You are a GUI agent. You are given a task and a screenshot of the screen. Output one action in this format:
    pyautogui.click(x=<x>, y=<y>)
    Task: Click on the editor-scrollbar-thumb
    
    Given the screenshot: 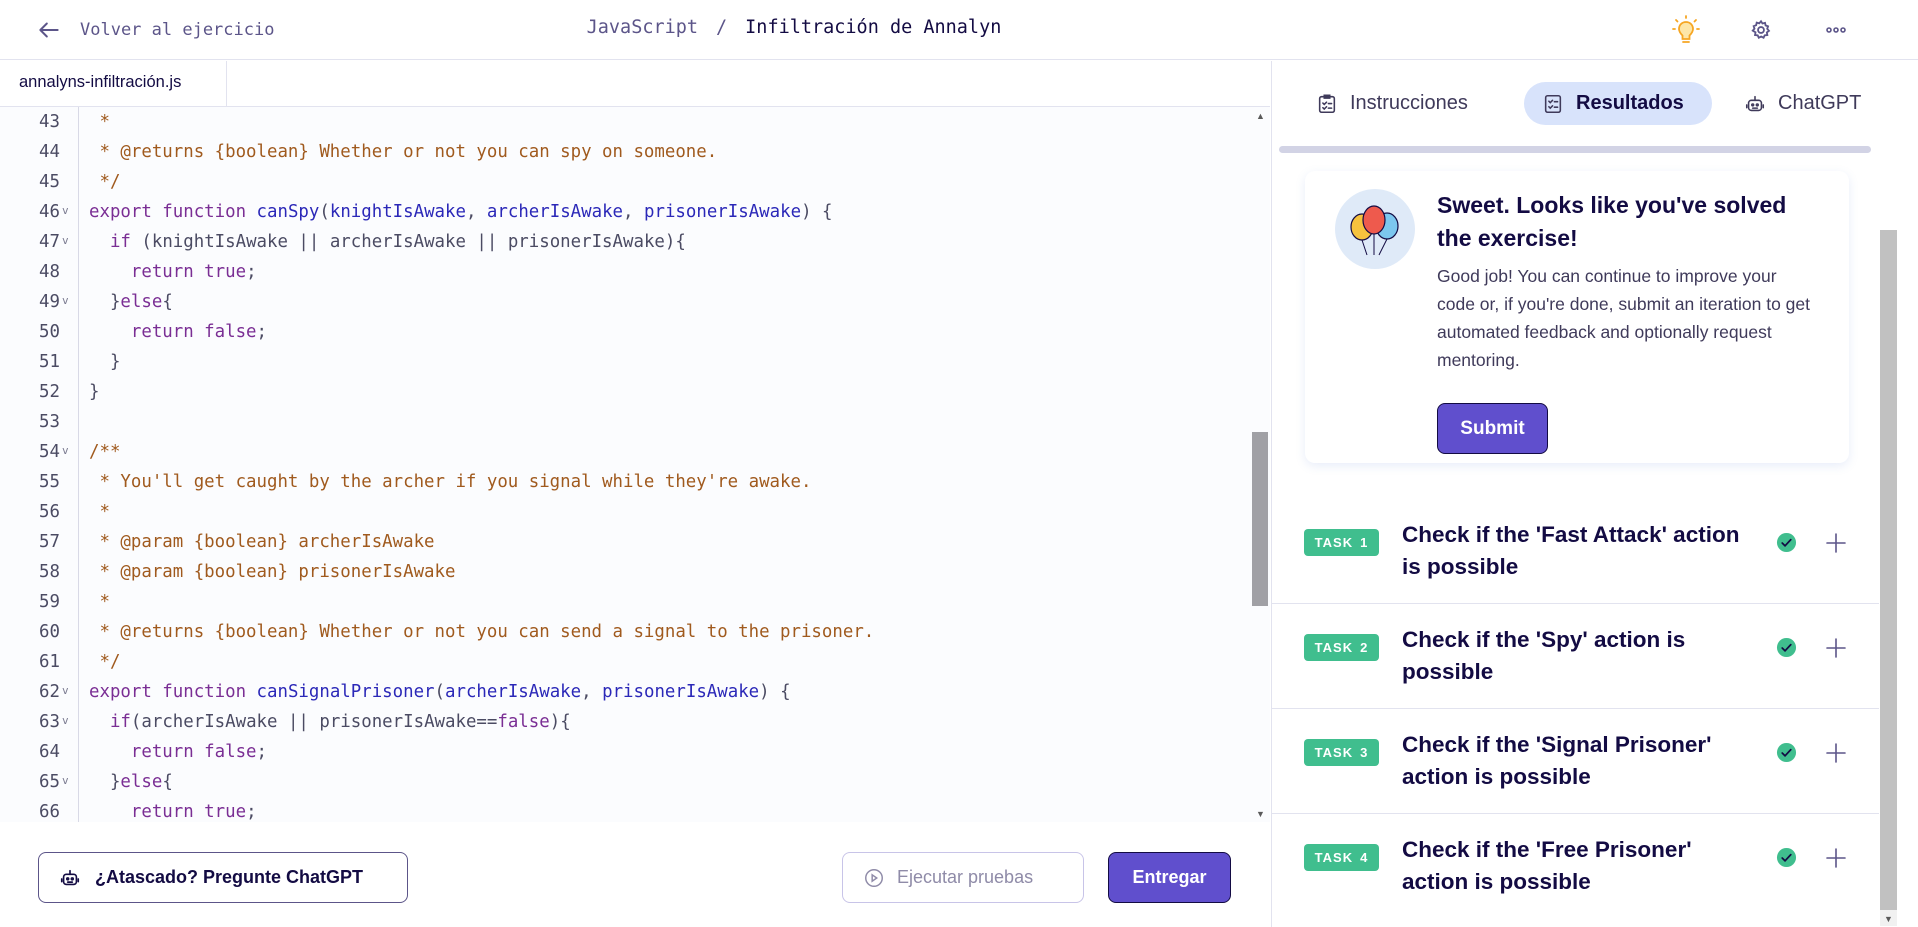 What is the action you would take?
    pyautogui.click(x=1260, y=519)
    